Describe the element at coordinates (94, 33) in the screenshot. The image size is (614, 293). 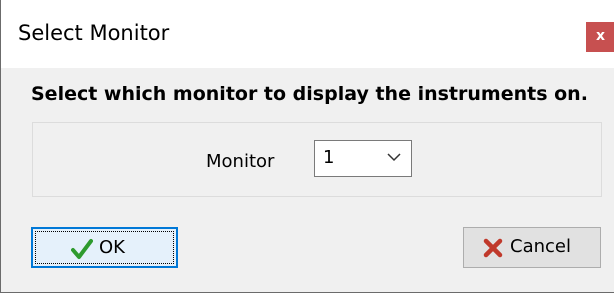
I see `window-title: Select Monitor` at that location.